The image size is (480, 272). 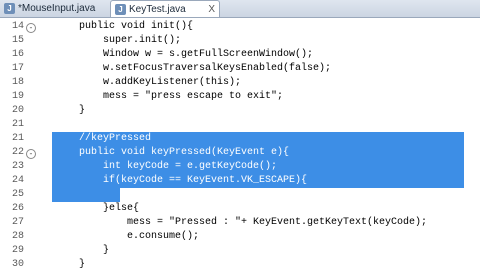 What do you see at coordinates (17, 68) in the screenshot?
I see `line-number: 17` at bounding box center [17, 68].